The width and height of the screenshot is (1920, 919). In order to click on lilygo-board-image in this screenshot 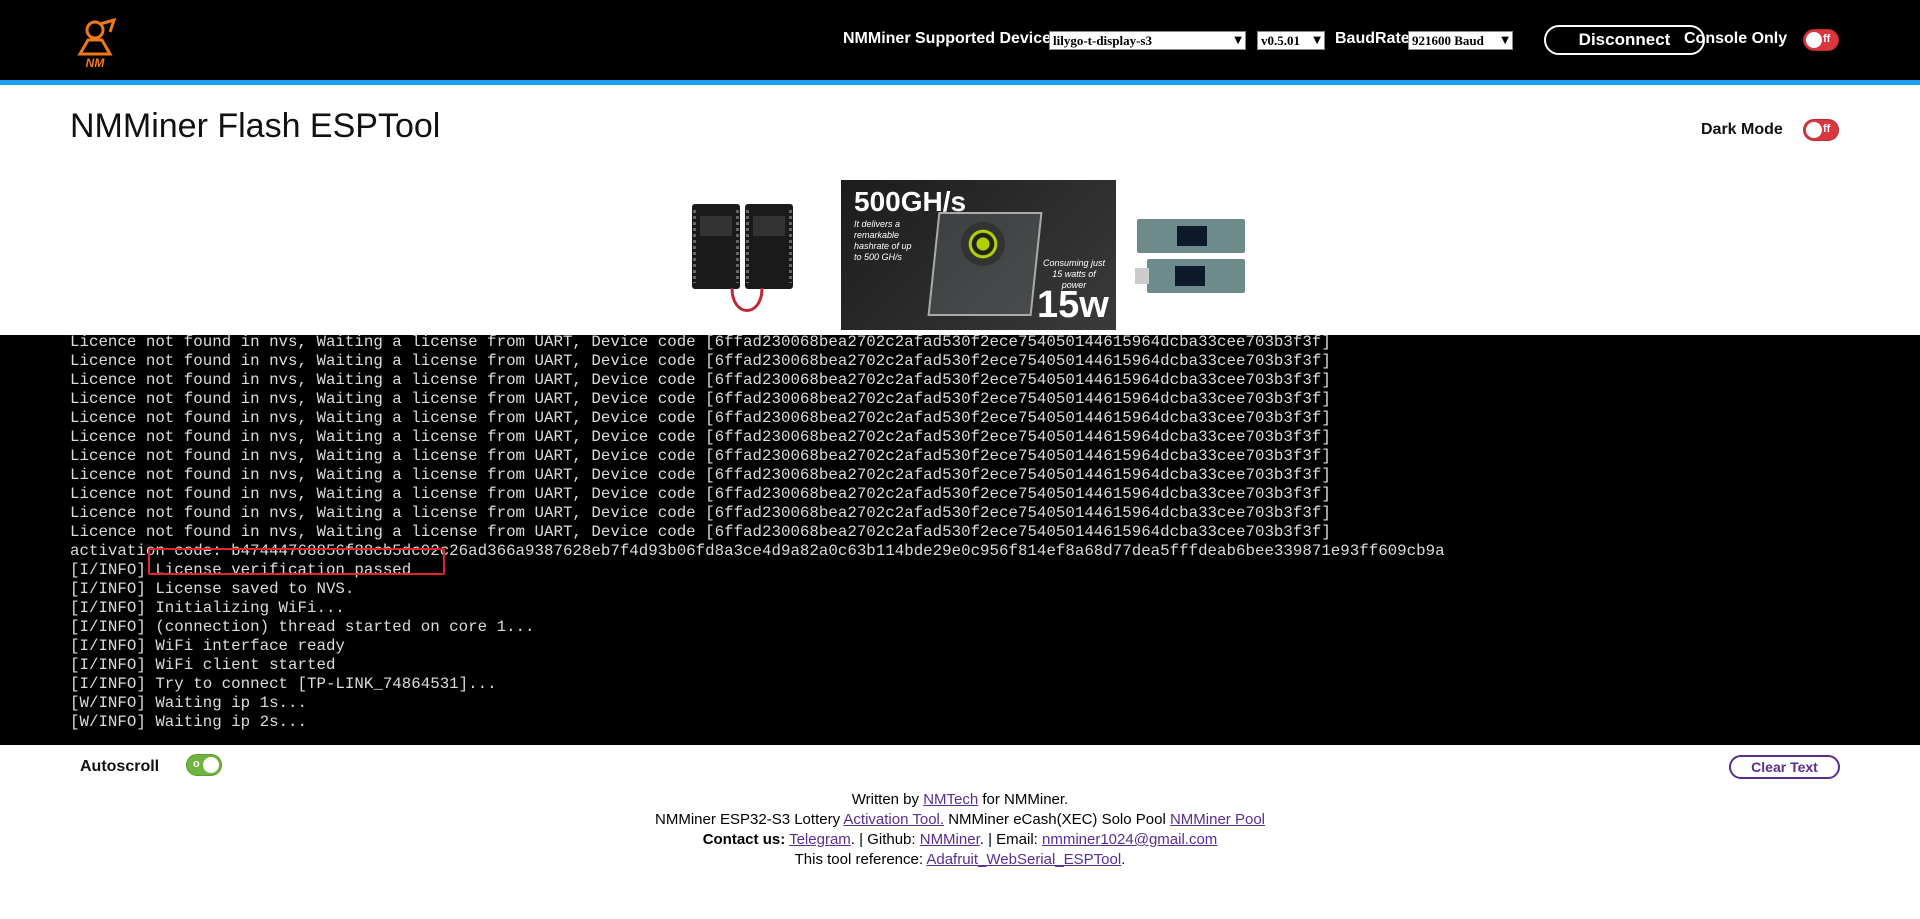, I will do `click(743, 259)`.